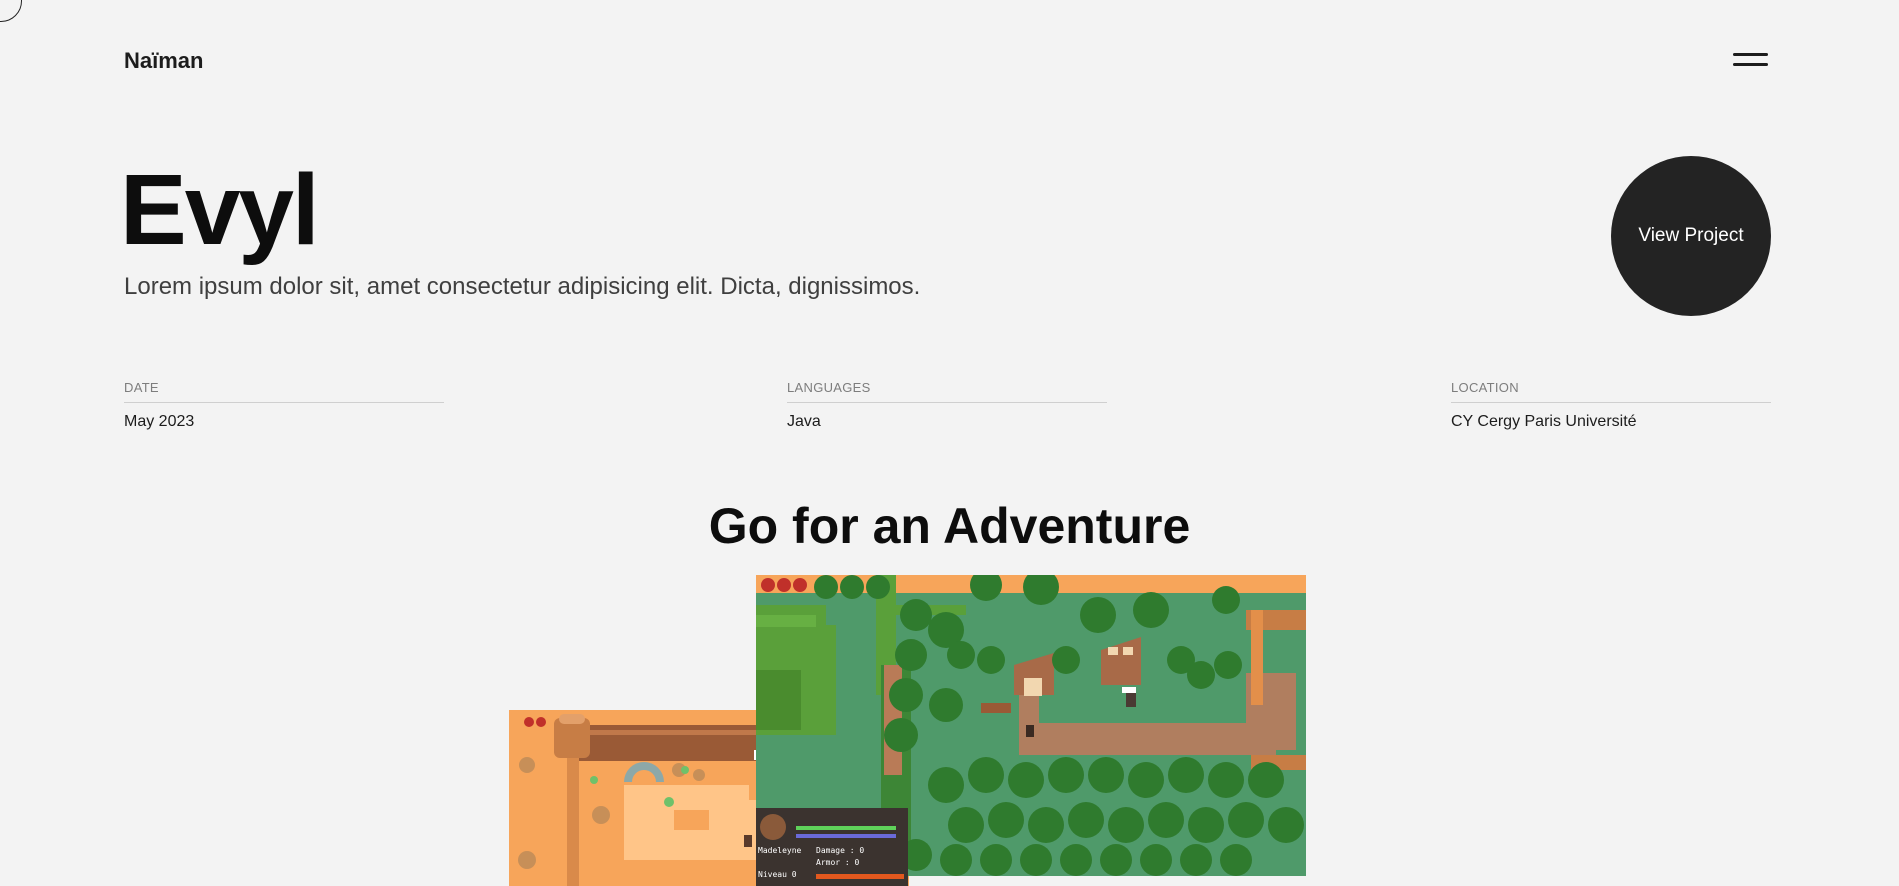 This screenshot has height=886, width=1899. I want to click on meta-label: LOCATION, so click(1611, 391).